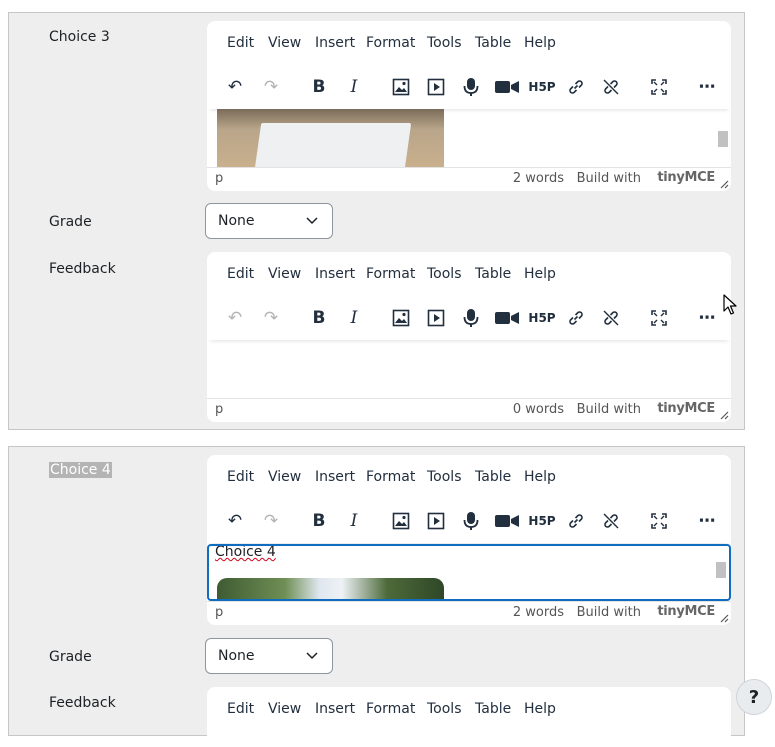  What do you see at coordinates (469, 410) in the screenshot?
I see `editor-statusbar: p 0 words Build with tinyMCE` at bounding box center [469, 410].